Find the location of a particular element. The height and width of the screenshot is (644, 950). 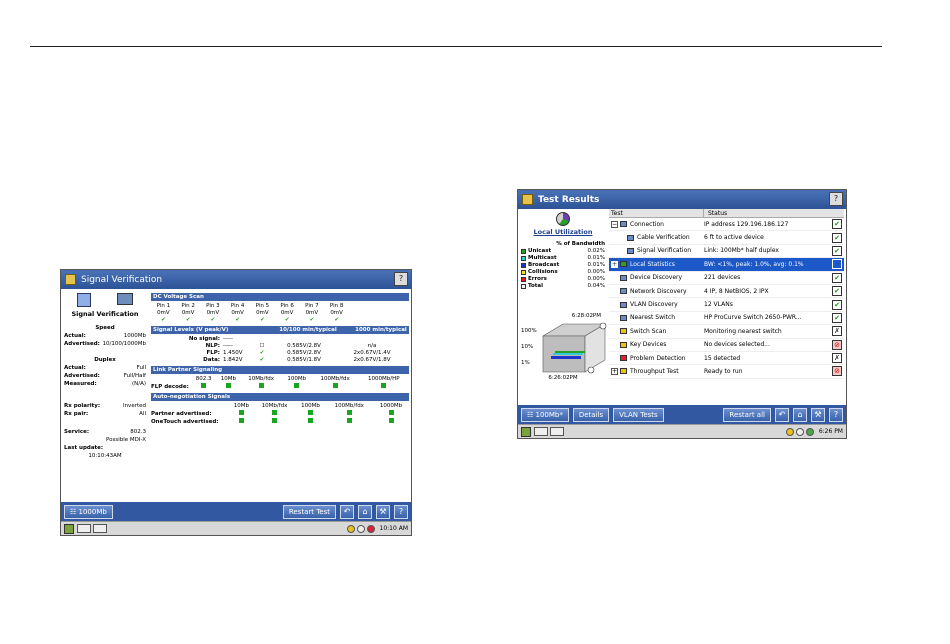

y-label: 1% is located at coordinates (525, 363).